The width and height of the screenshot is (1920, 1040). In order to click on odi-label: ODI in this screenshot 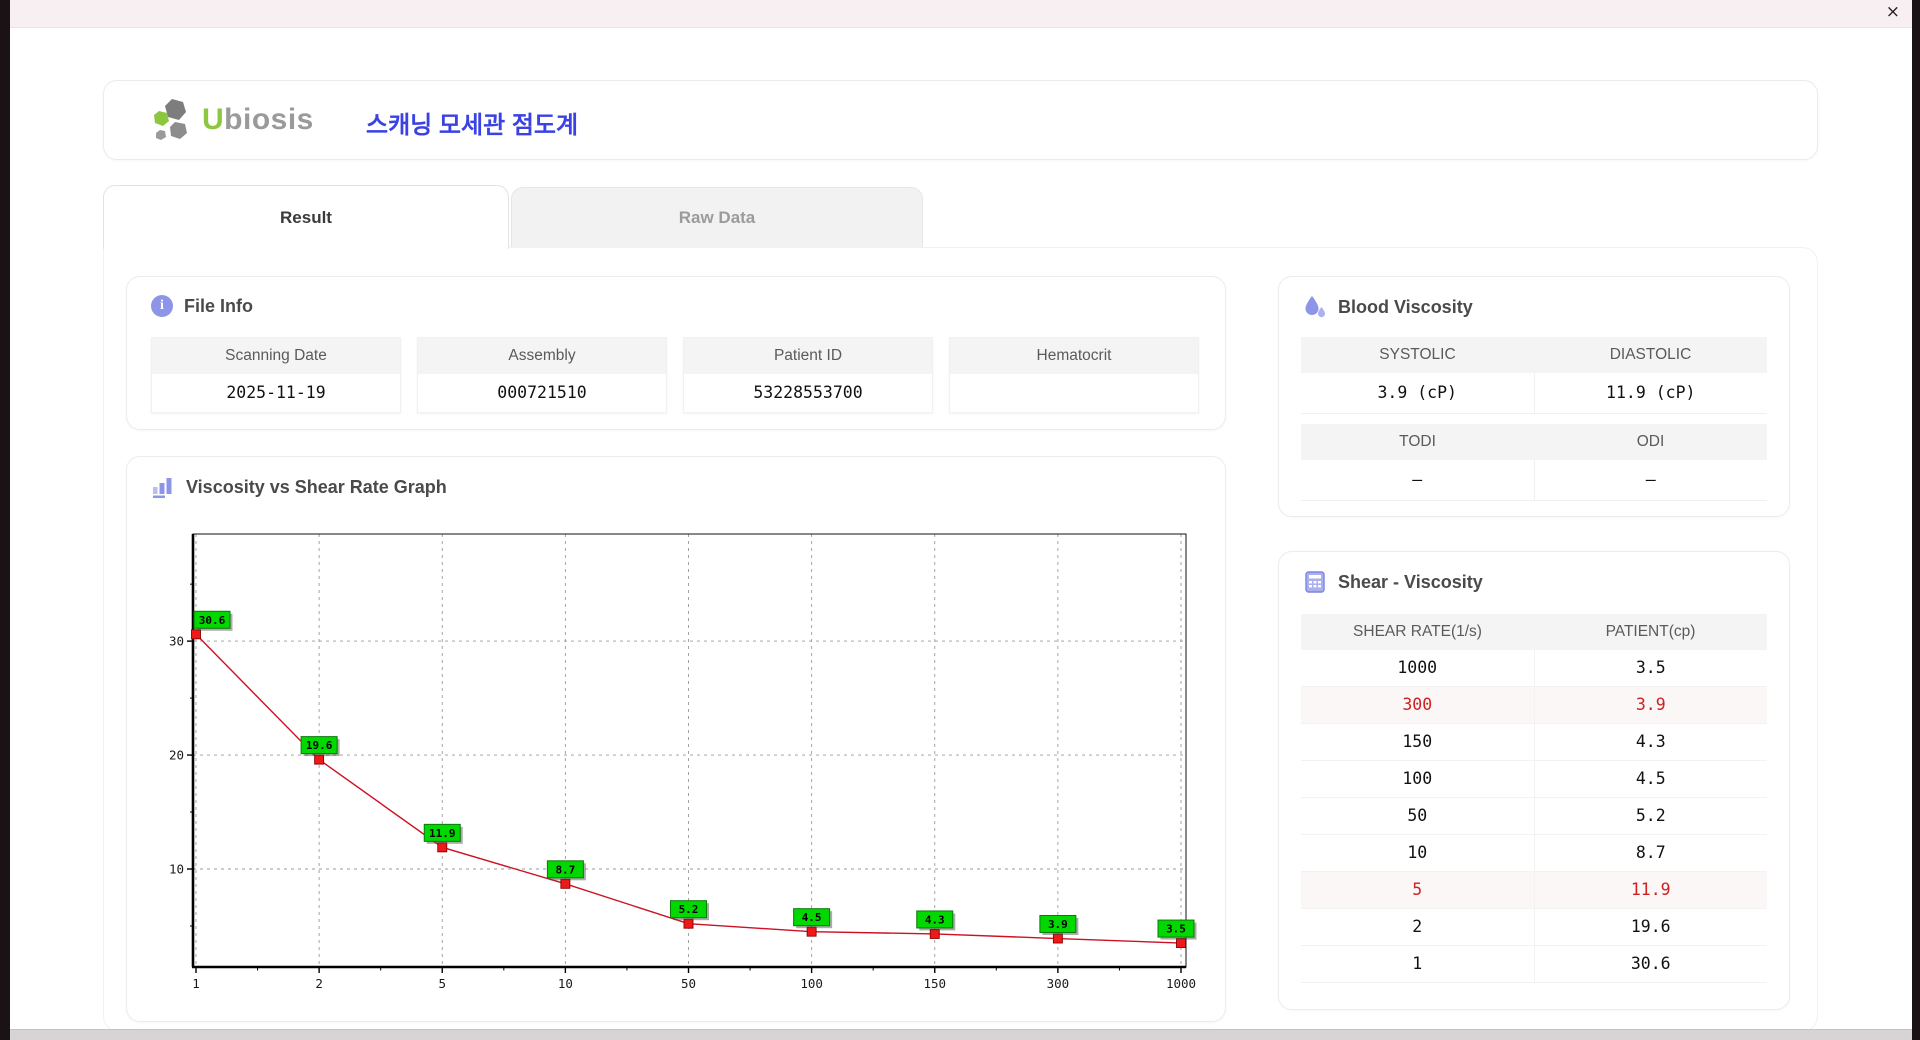, I will do `click(1650, 441)`.